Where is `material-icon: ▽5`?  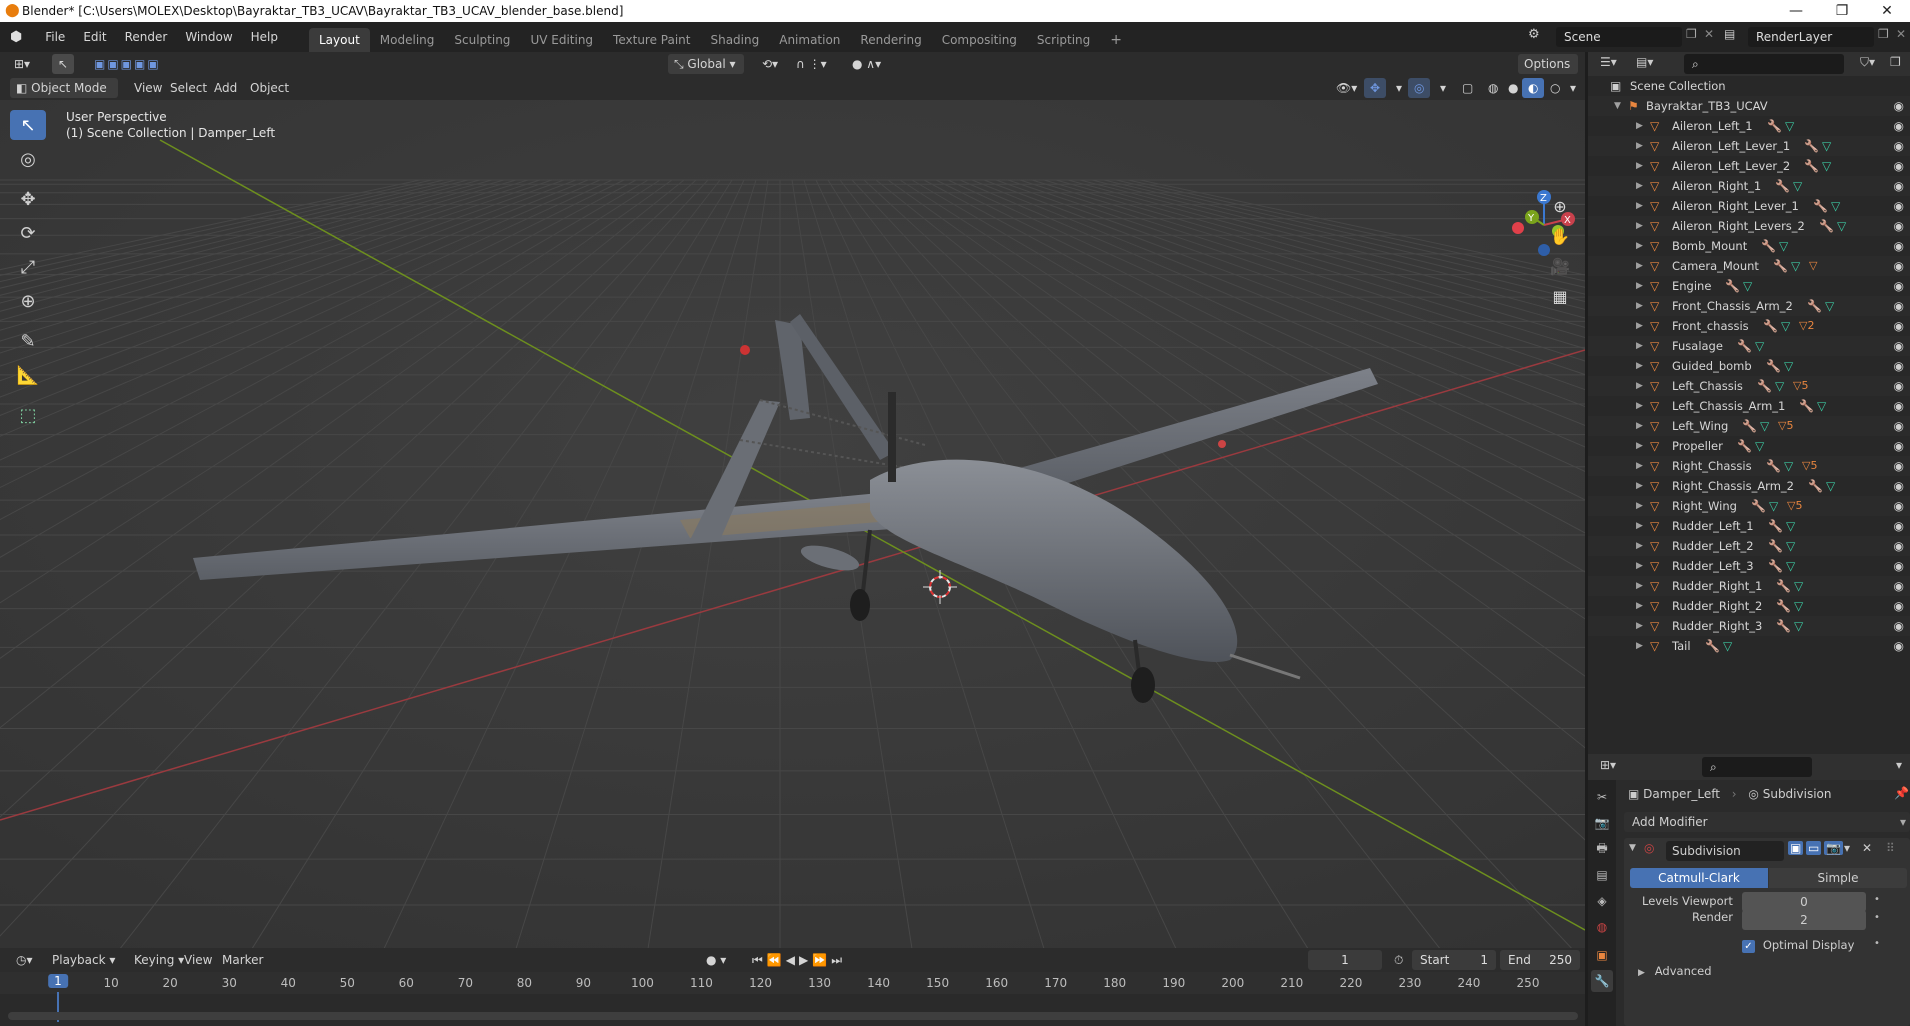
material-icon: ▽5 is located at coordinates (1809, 466).